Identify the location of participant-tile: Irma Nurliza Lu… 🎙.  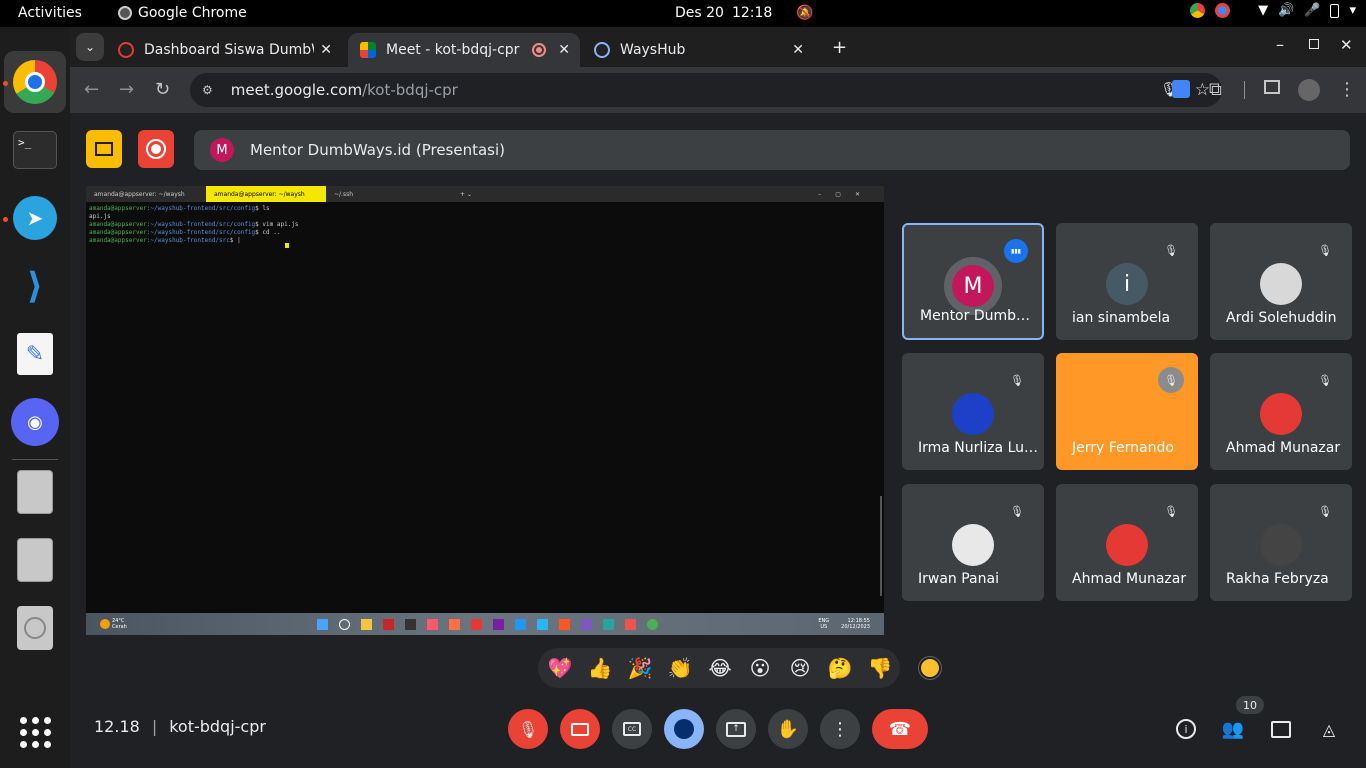
(973, 411).